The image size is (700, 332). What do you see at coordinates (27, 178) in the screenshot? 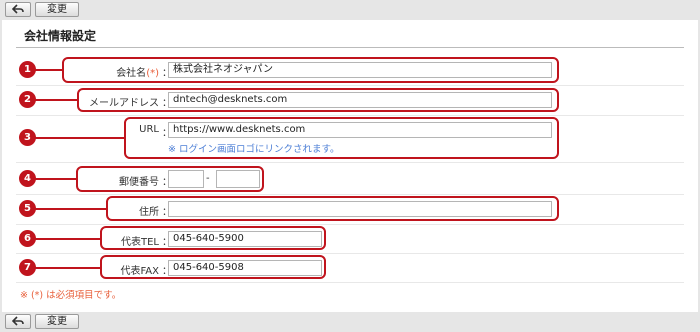
I see `callout-badge-4: 4` at bounding box center [27, 178].